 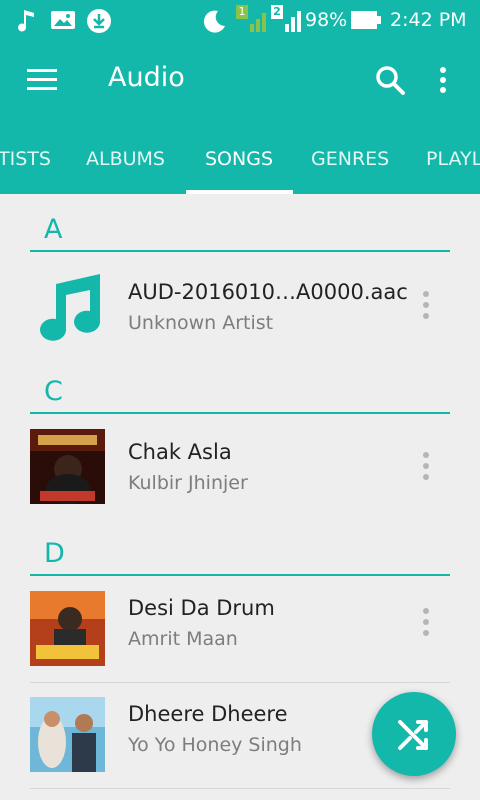 I want to click on shuffle-button, so click(x=414, y=734).